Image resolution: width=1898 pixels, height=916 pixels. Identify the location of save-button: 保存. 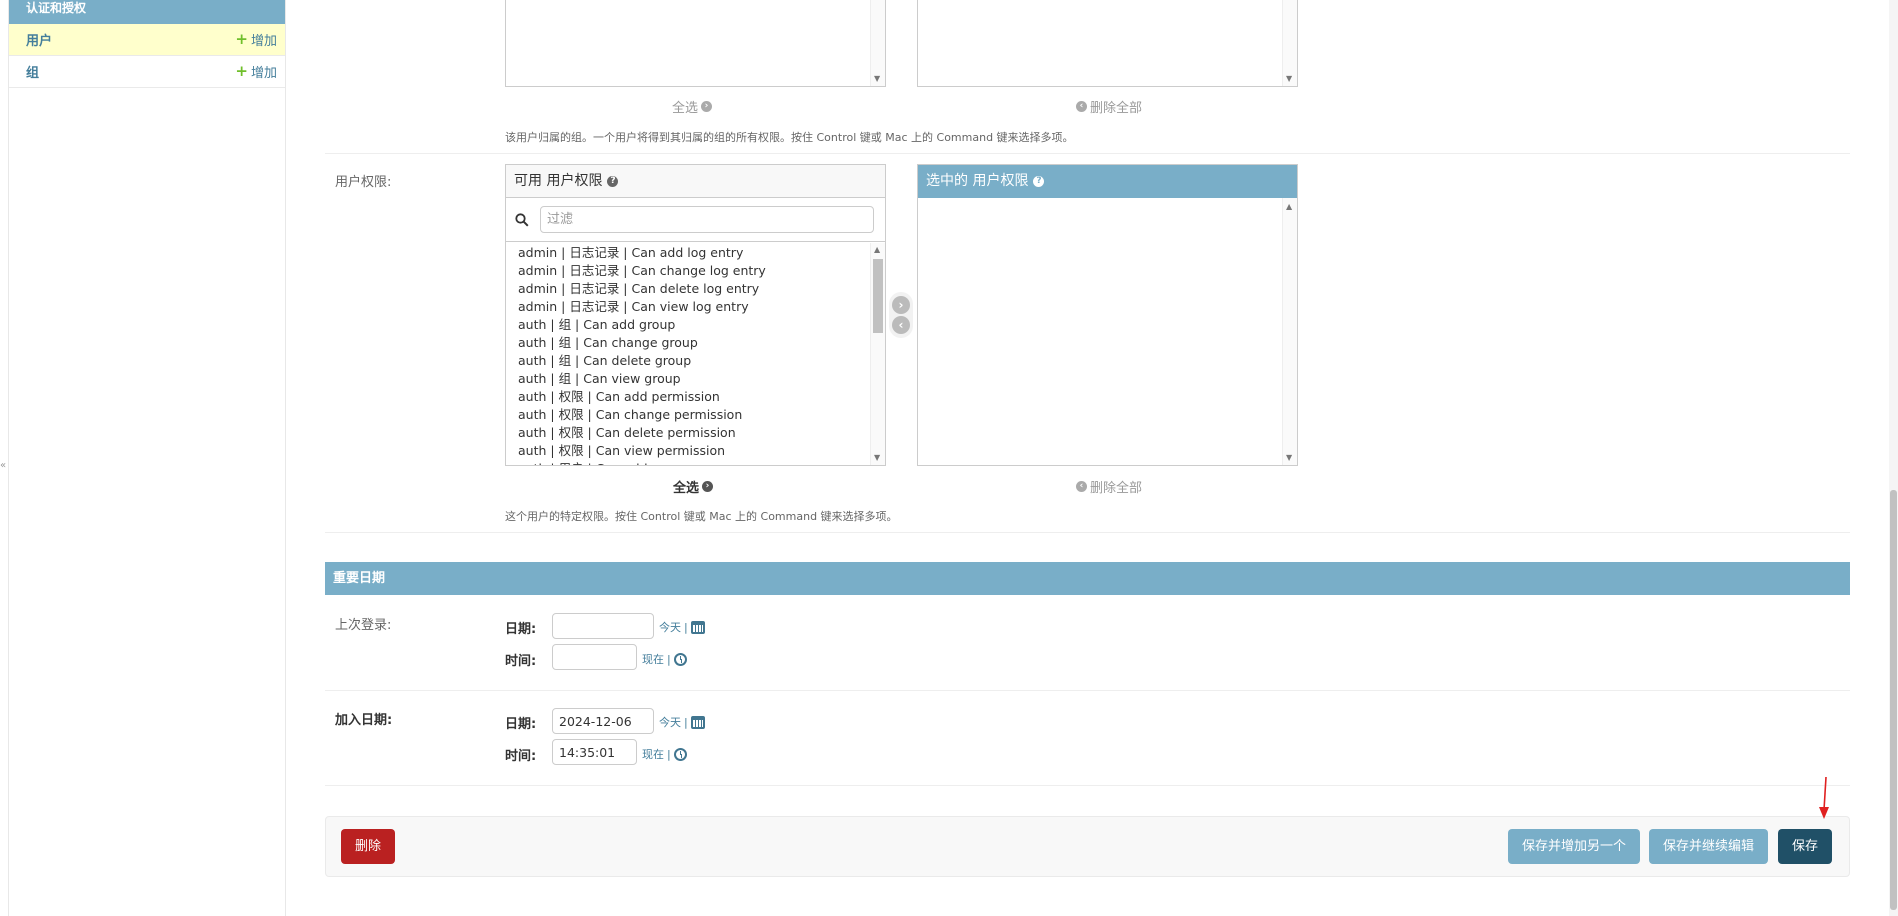
(1805, 846).